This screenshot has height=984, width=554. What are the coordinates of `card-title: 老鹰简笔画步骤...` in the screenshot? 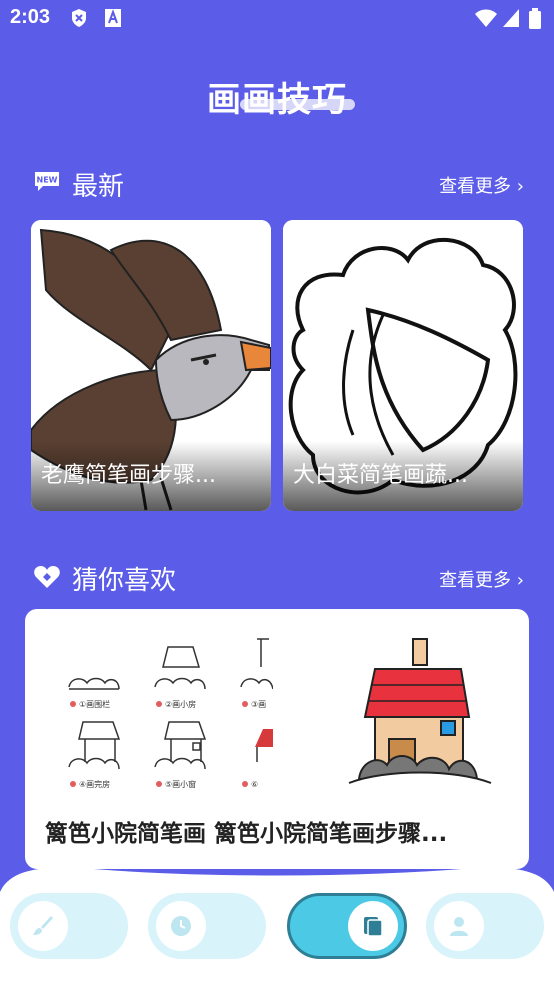 It's located at (128, 475).